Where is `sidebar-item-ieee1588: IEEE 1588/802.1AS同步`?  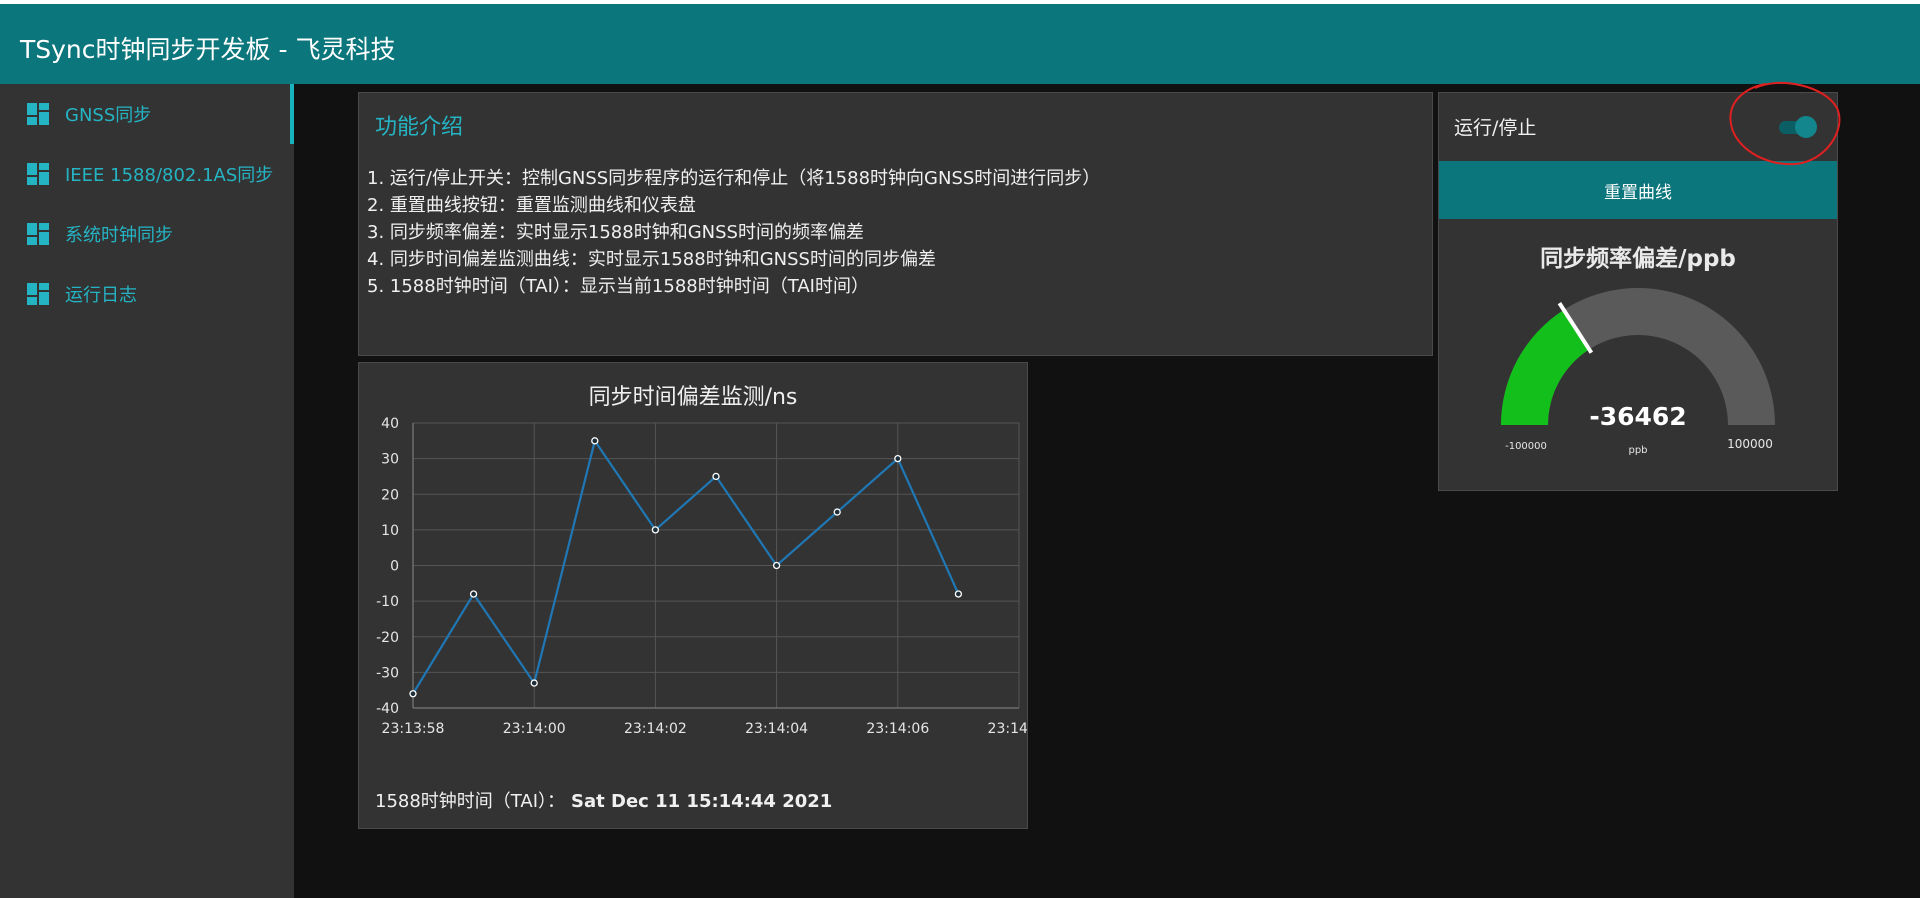 sidebar-item-ieee1588: IEEE 1588/802.1AS同步 is located at coordinates (147, 174).